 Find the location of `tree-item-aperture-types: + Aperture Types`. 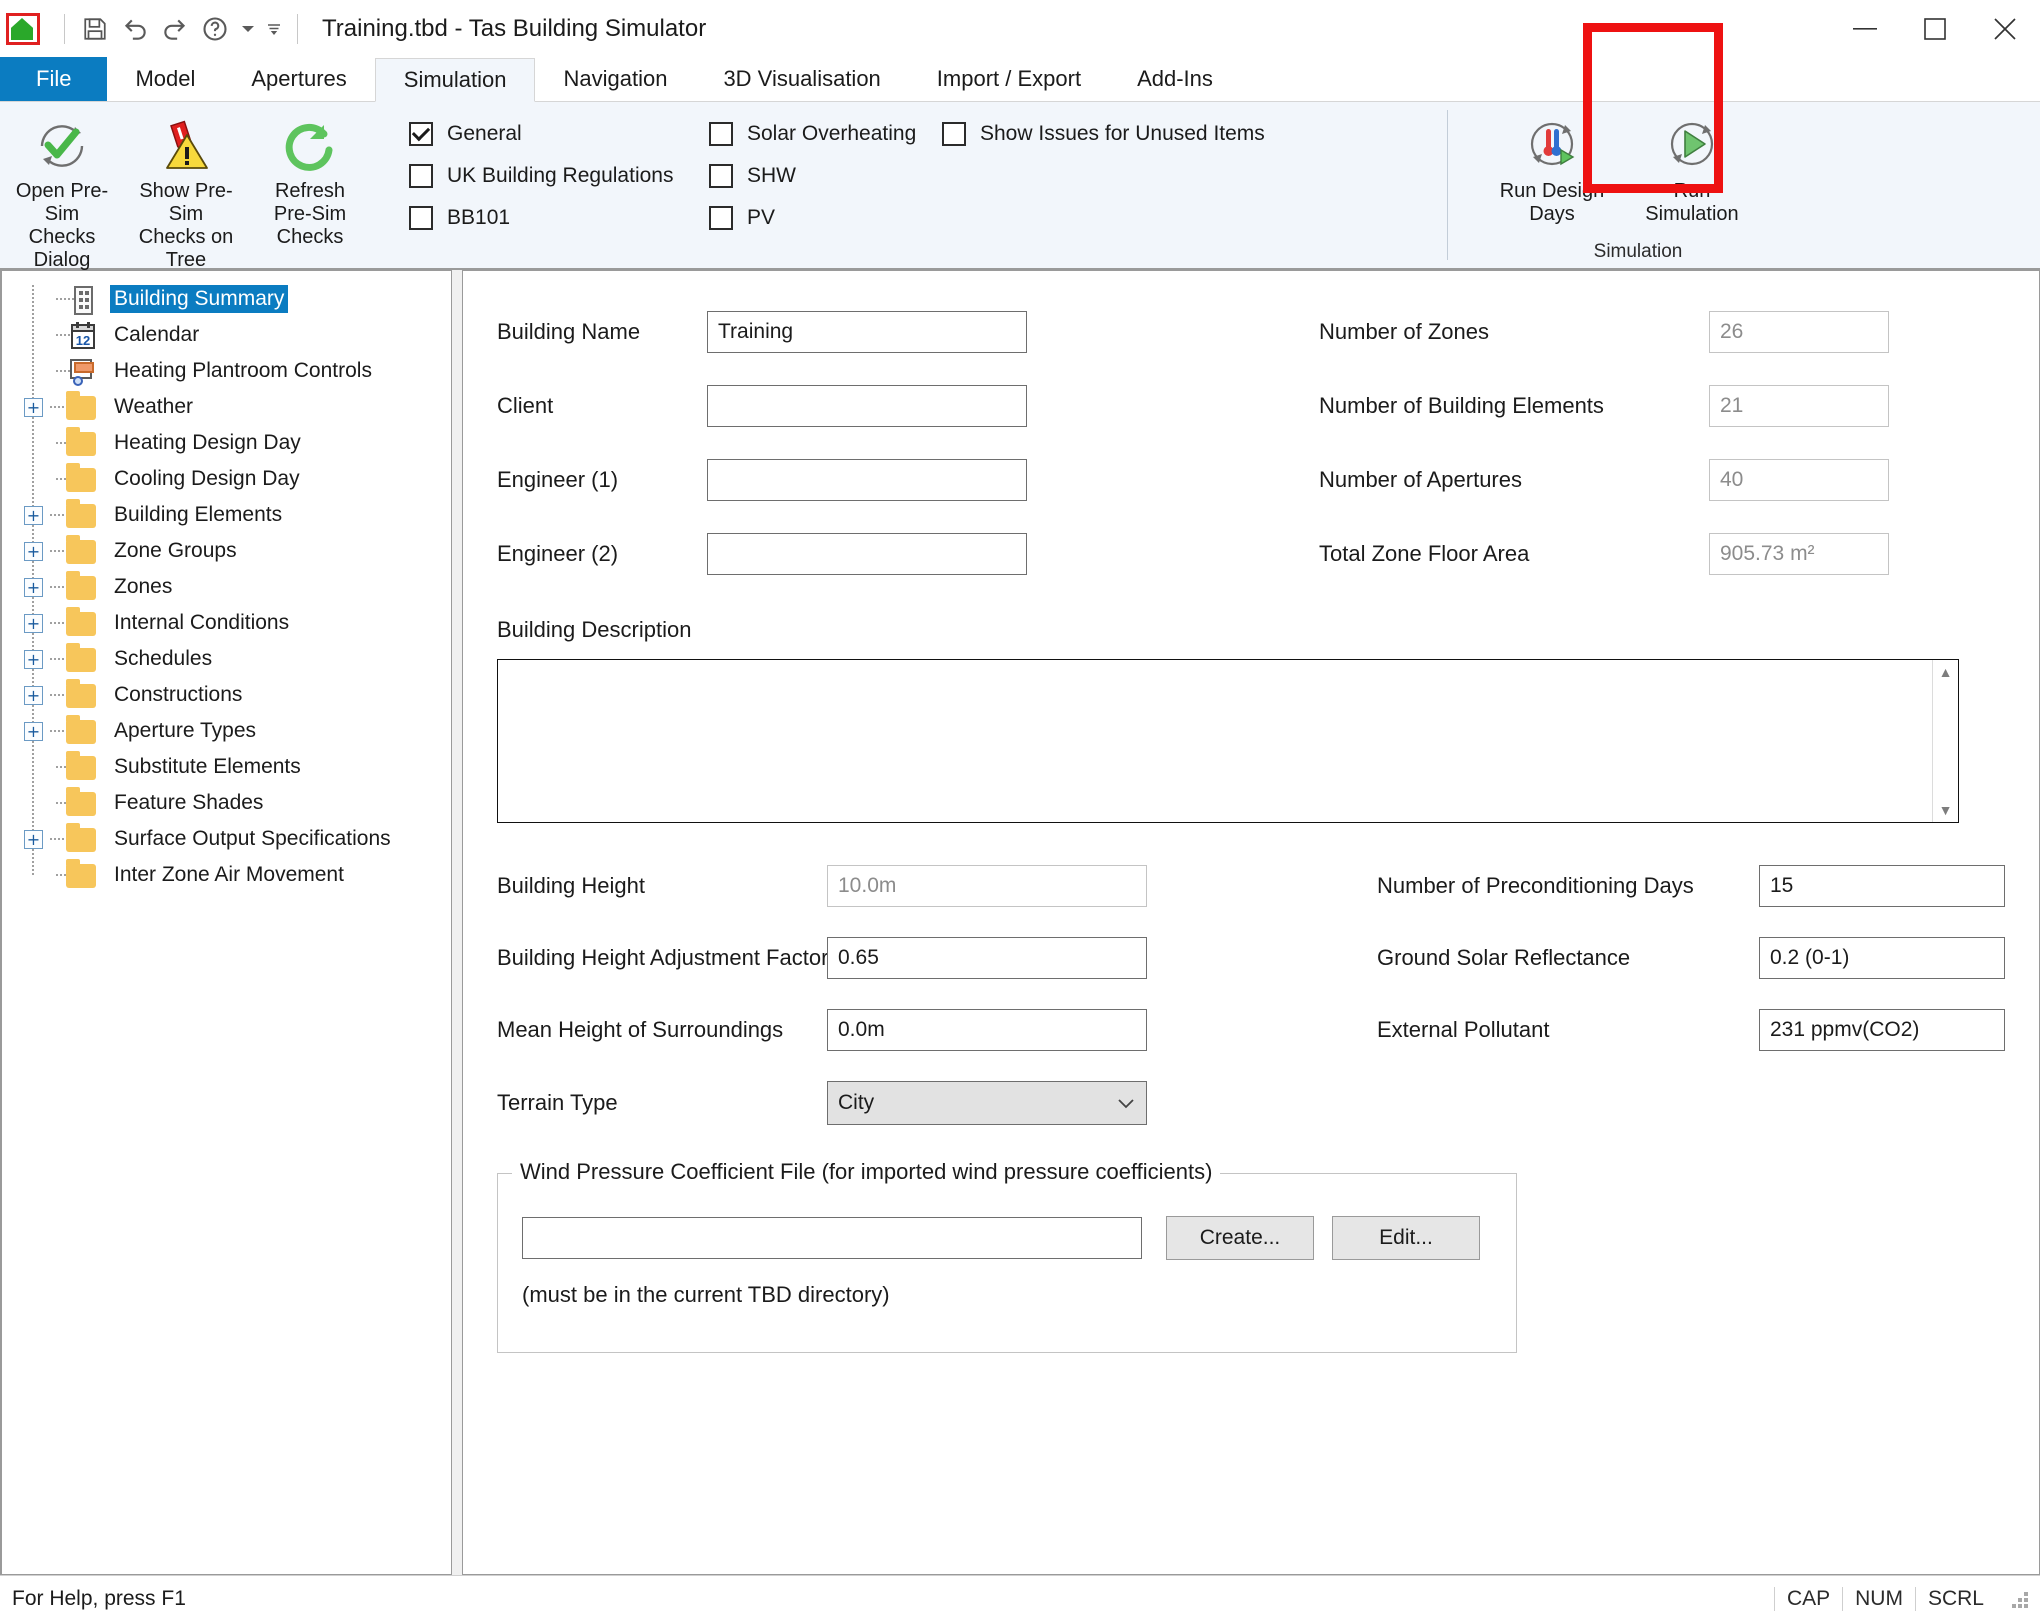

tree-item-aperture-types: + Aperture Types is located at coordinates (237, 731).